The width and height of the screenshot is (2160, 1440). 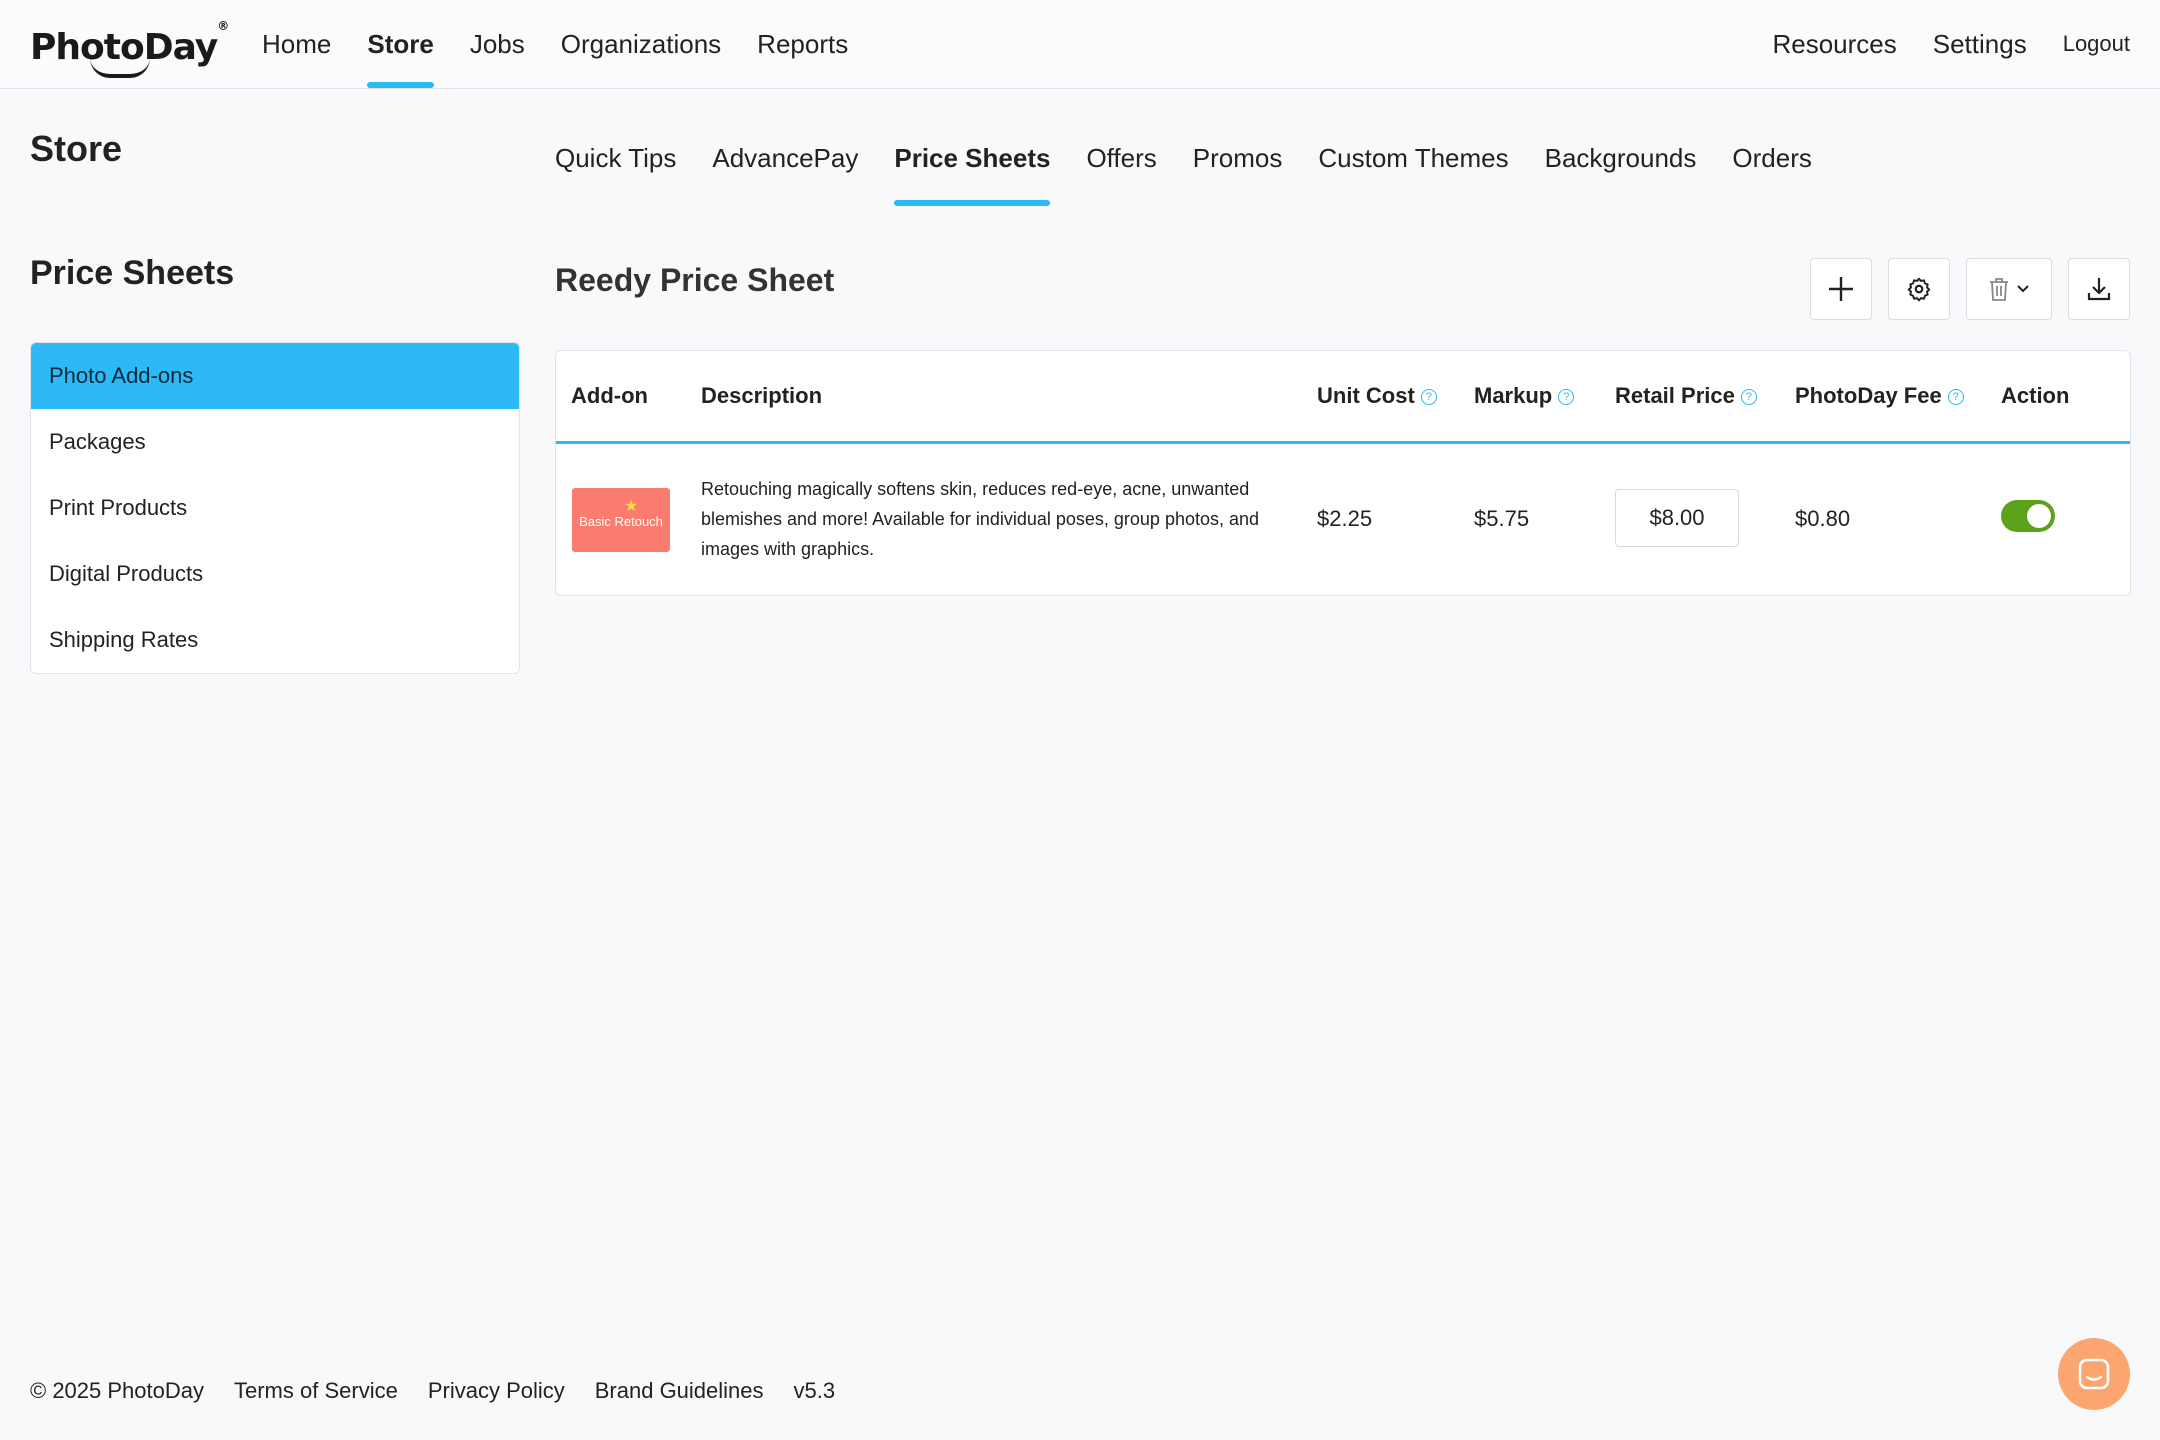 I want to click on sidebar-item-shipping-rates: Shipping Rates, so click(x=275, y=640).